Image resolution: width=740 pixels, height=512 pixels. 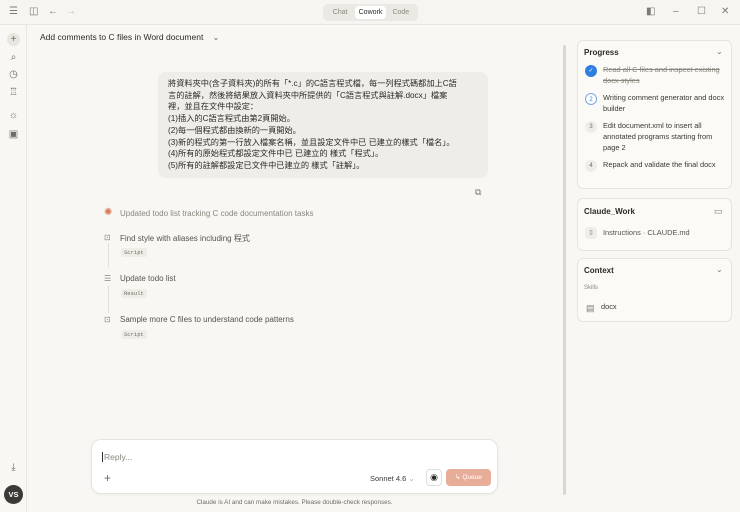 What do you see at coordinates (294, 466) in the screenshot?
I see `composer: Reply... + Sonnet 4.6 ⌄ ◉ ↳ Queue` at bounding box center [294, 466].